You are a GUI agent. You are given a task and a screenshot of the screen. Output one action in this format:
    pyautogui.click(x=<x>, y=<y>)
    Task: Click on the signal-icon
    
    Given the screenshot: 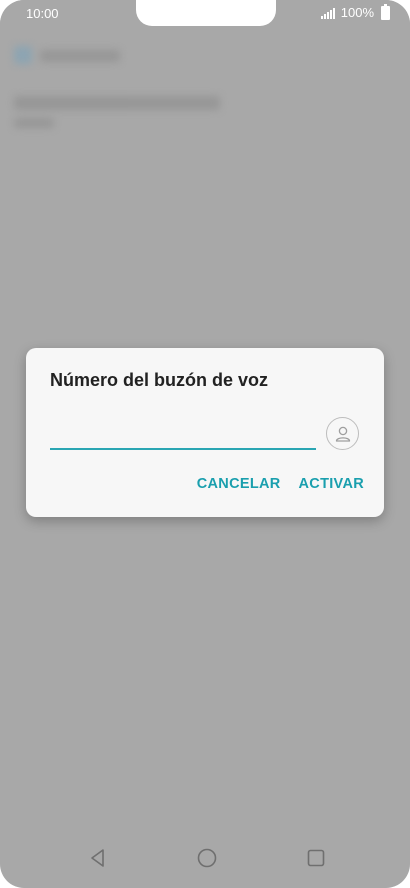 What is the action you would take?
    pyautogui.click(x=327, y=13)
    